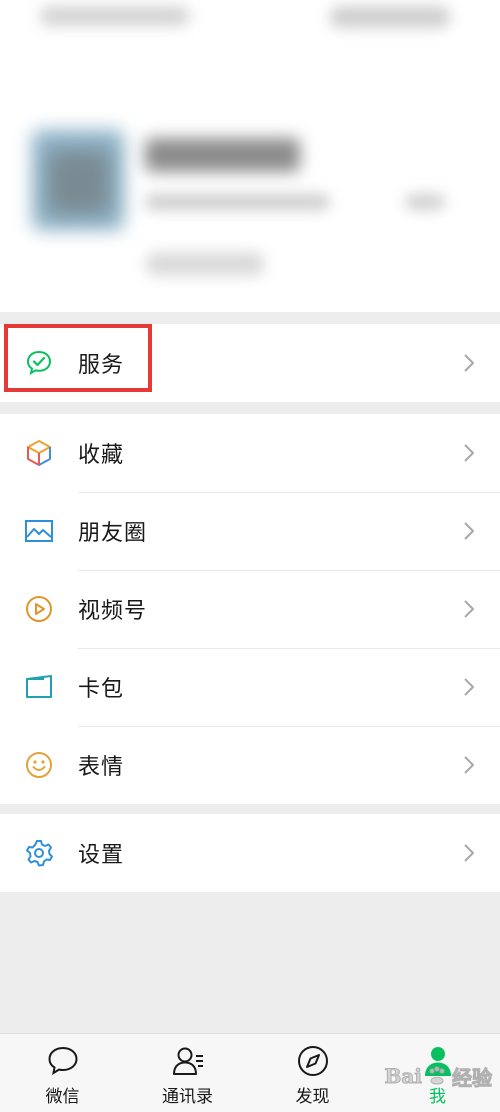 This screenshot has width=500, height=1112. What do you see at coordinates (62, 1097) in the screenshot?
I see `tab-label: 微信` at bounding box center [62, 1097].